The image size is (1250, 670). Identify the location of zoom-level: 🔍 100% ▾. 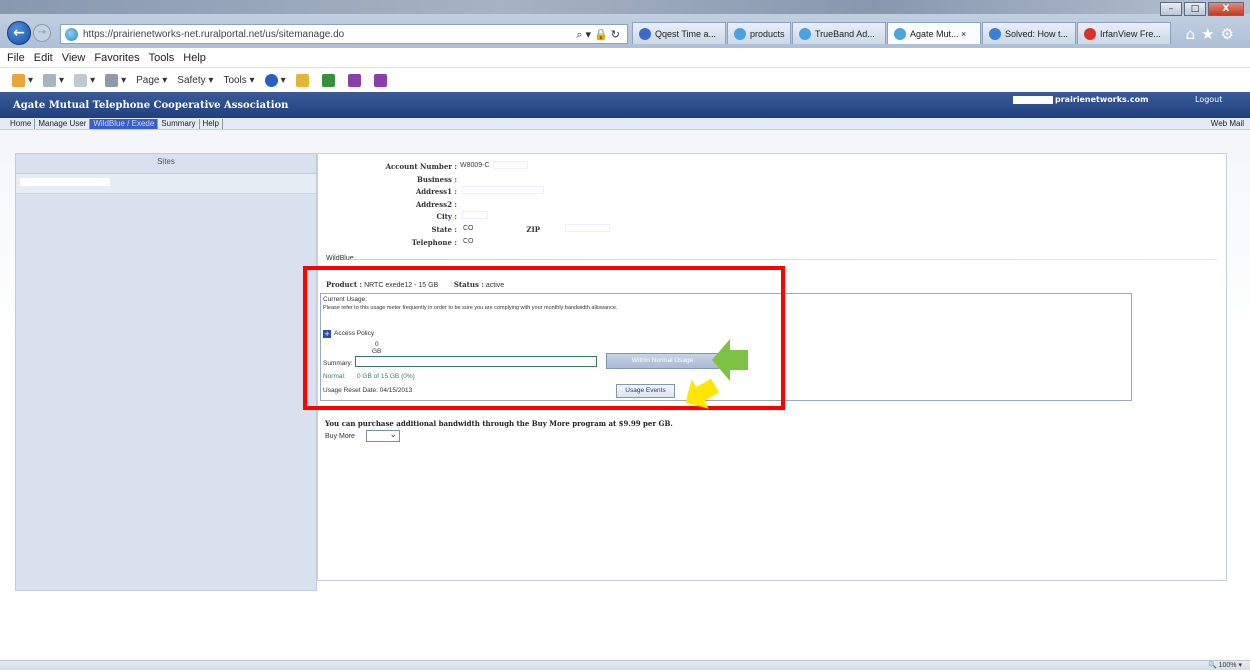
(1225, 665).